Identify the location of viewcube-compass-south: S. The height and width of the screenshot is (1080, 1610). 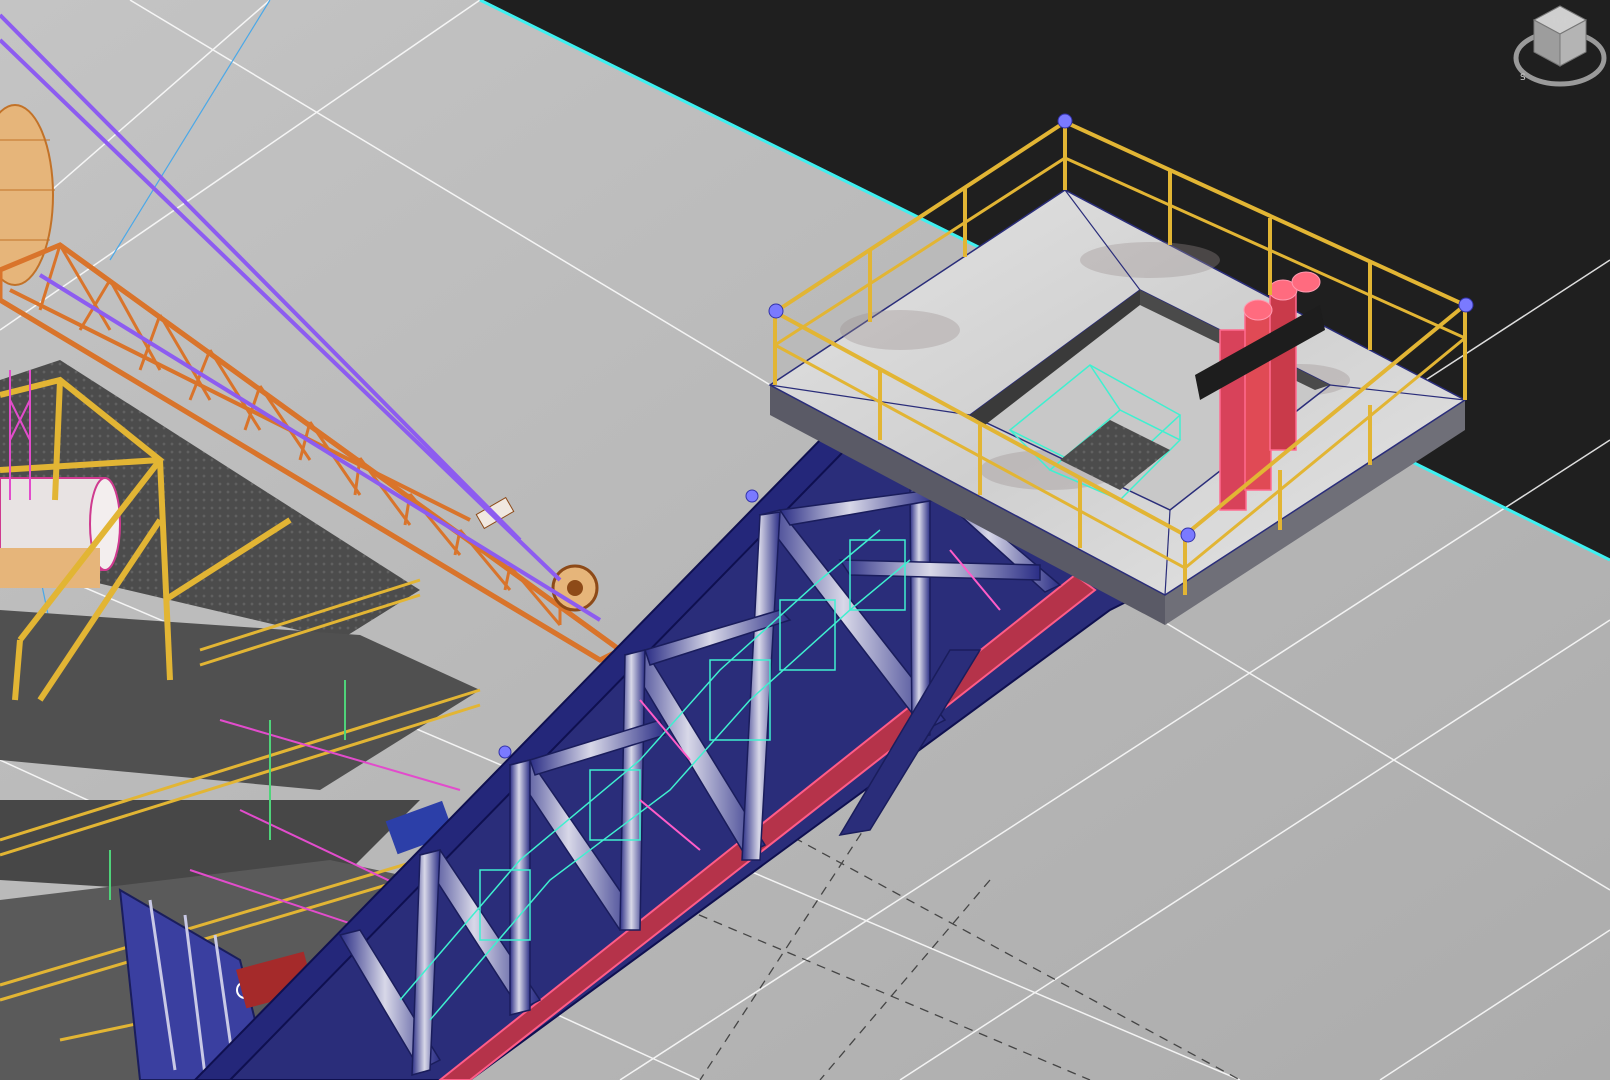
(1523, 78).